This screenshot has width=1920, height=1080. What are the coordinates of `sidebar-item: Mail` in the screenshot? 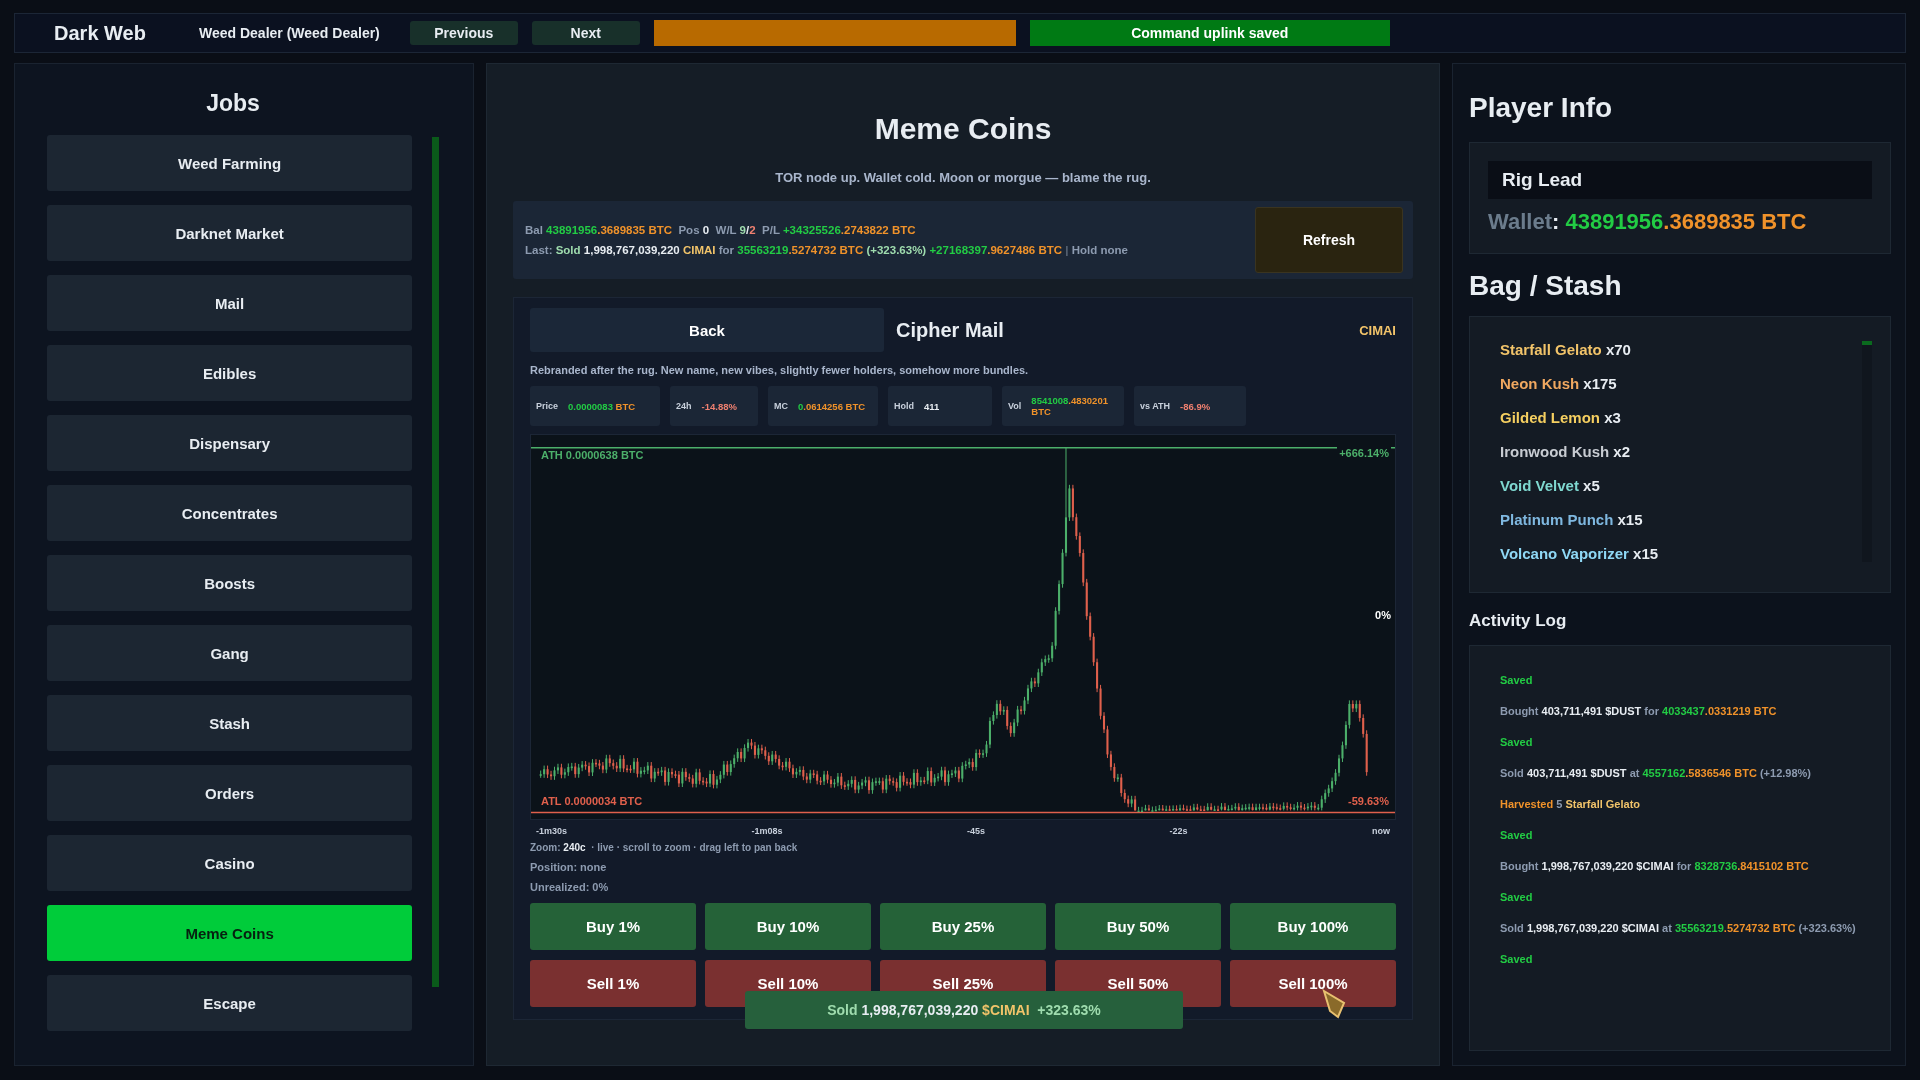 It's located at (230, 303).